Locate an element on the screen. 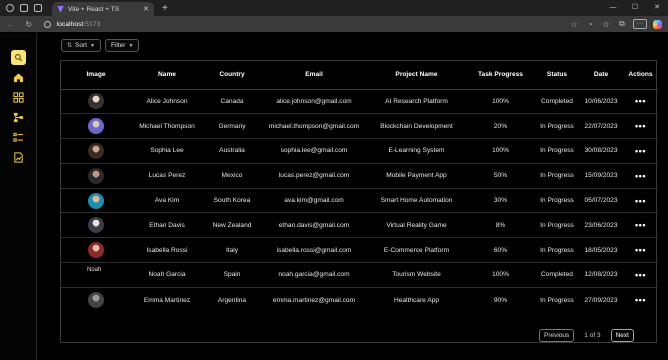 Image resolution: width=668 pixels, height=360 pixels. cell-date: 27/09/2023 is located at coordinates (601, 300).